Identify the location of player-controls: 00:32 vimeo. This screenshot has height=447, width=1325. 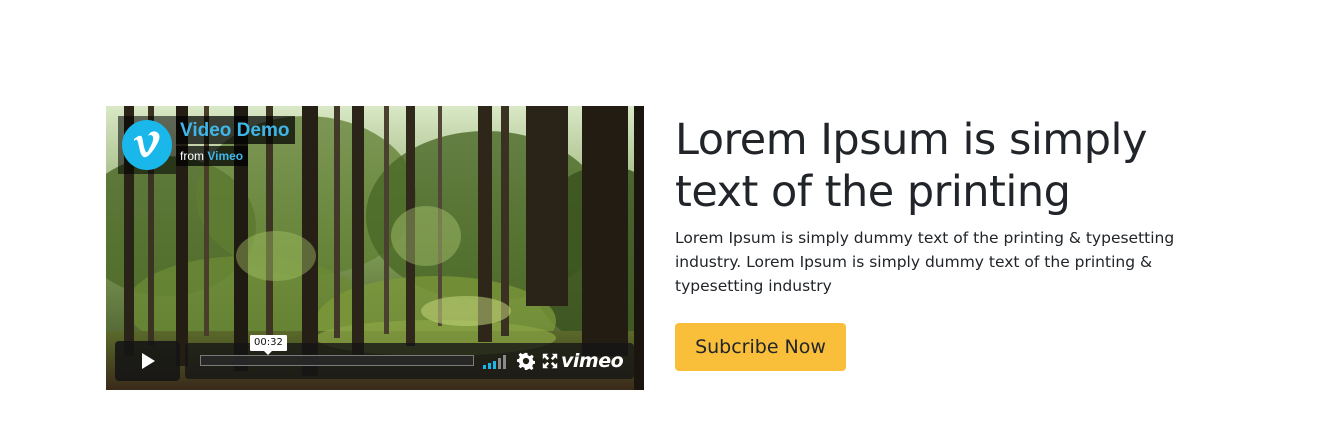
(374, 358).